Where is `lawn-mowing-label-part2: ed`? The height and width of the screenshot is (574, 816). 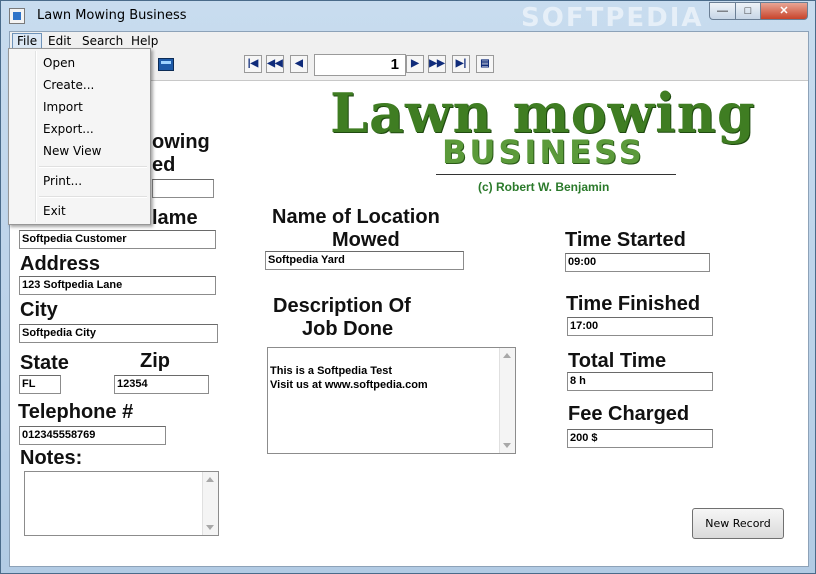 lawn-mowing-label-part2: ed is located at coordinates (164, 165).